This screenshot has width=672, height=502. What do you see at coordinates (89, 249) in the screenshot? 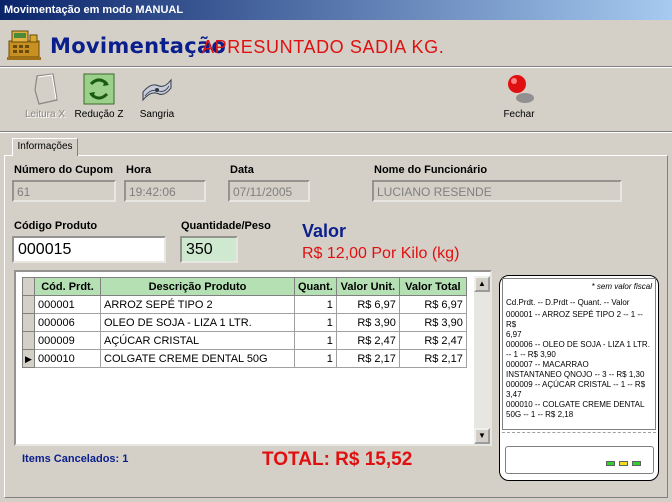
I see `codigo-produto-input: 000015` at bounding box center [89, 249].